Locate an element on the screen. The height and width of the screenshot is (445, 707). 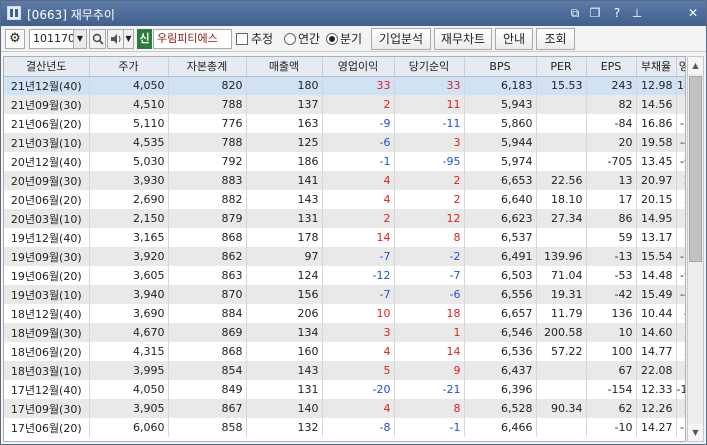
table-cell: 160 is located at coordinates (284, 351).